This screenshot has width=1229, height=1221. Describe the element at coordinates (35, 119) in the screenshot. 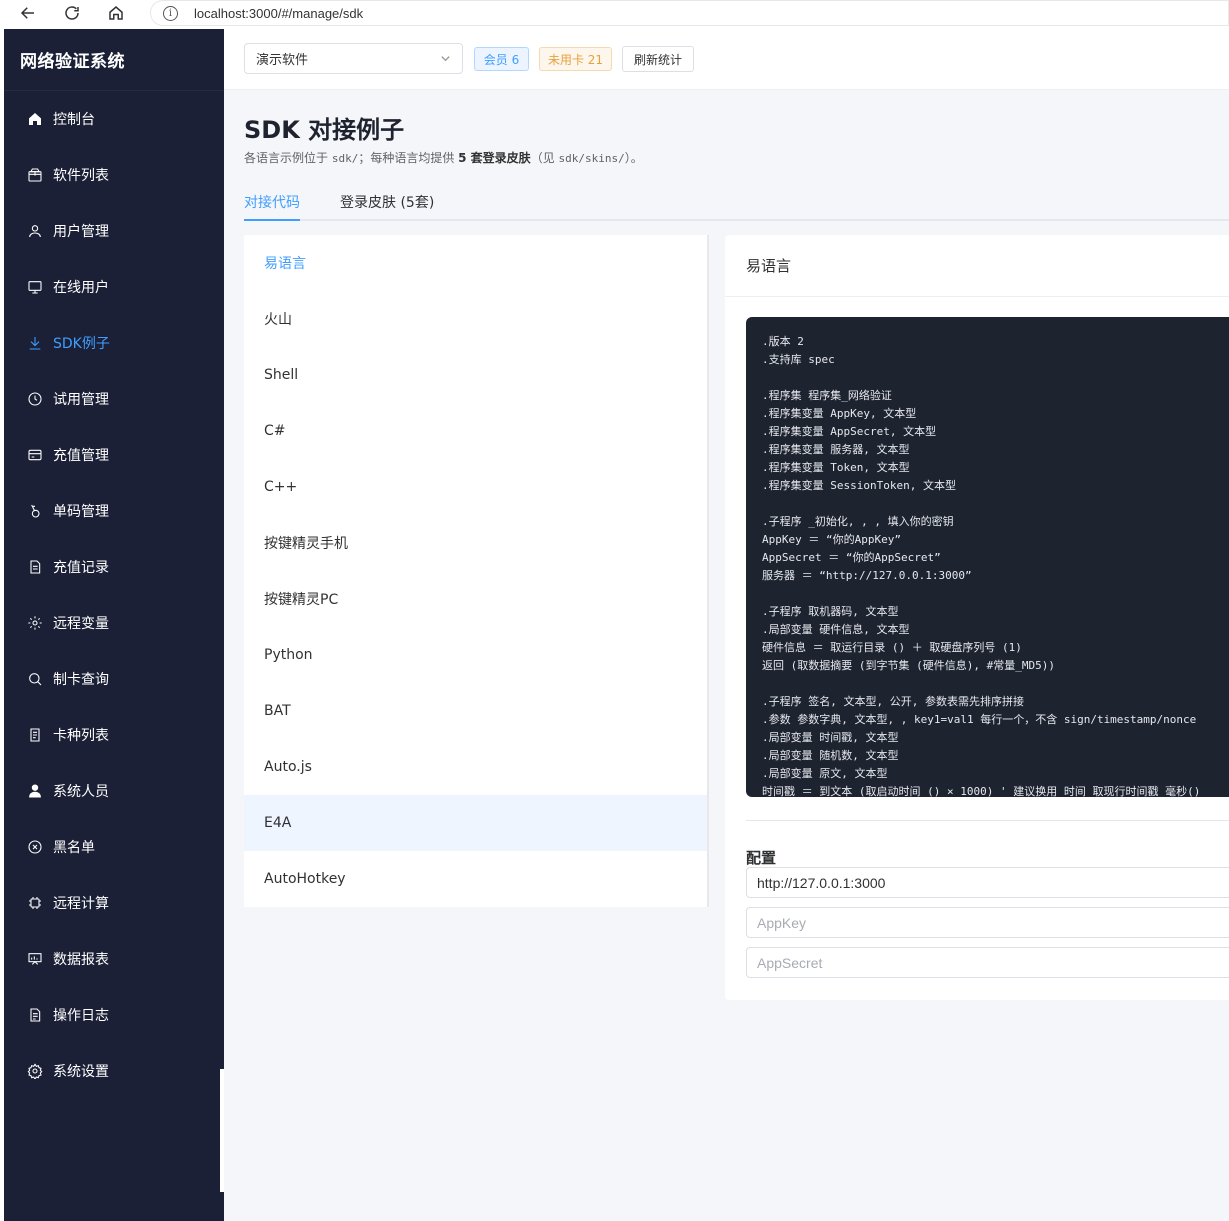

I see `home-icon` at that location.